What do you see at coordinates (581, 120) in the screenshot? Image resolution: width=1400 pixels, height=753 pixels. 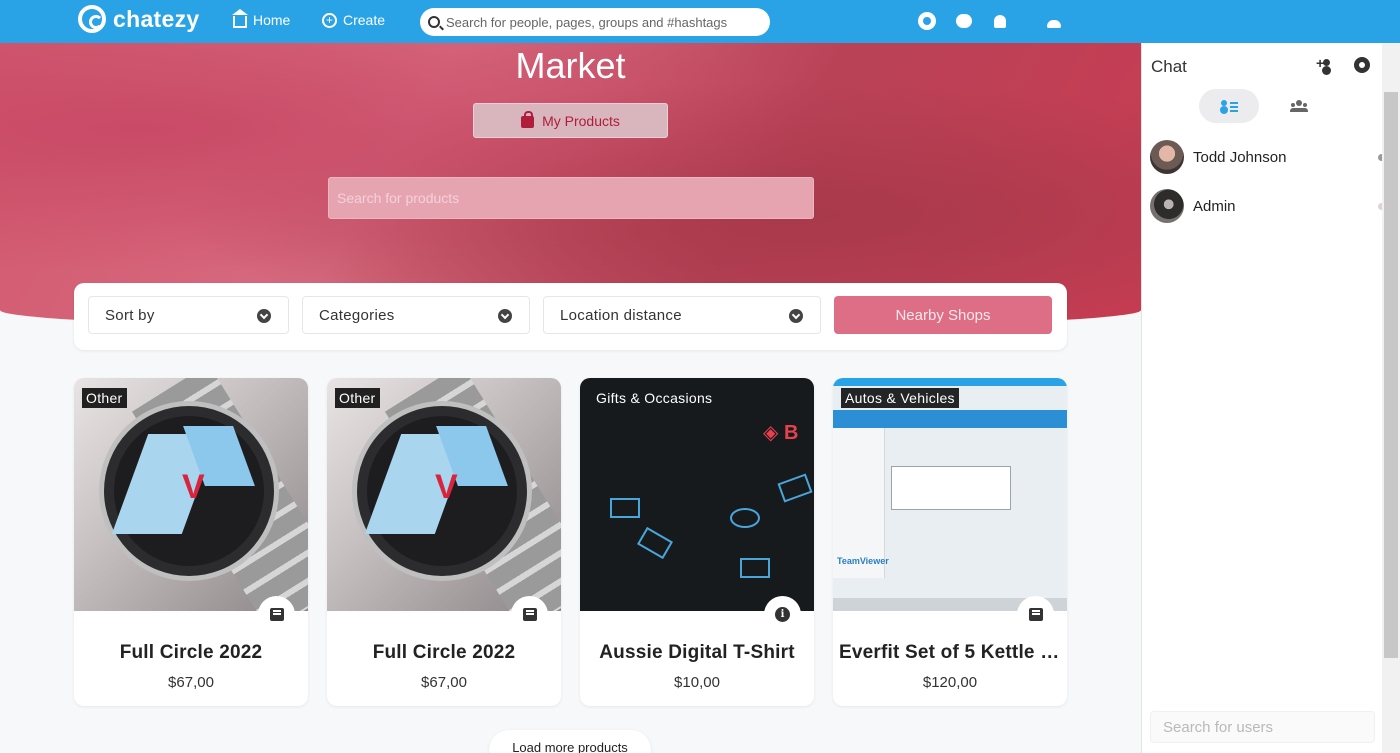 I see `my-products-label: My Products` at bounding box center [581, 120].